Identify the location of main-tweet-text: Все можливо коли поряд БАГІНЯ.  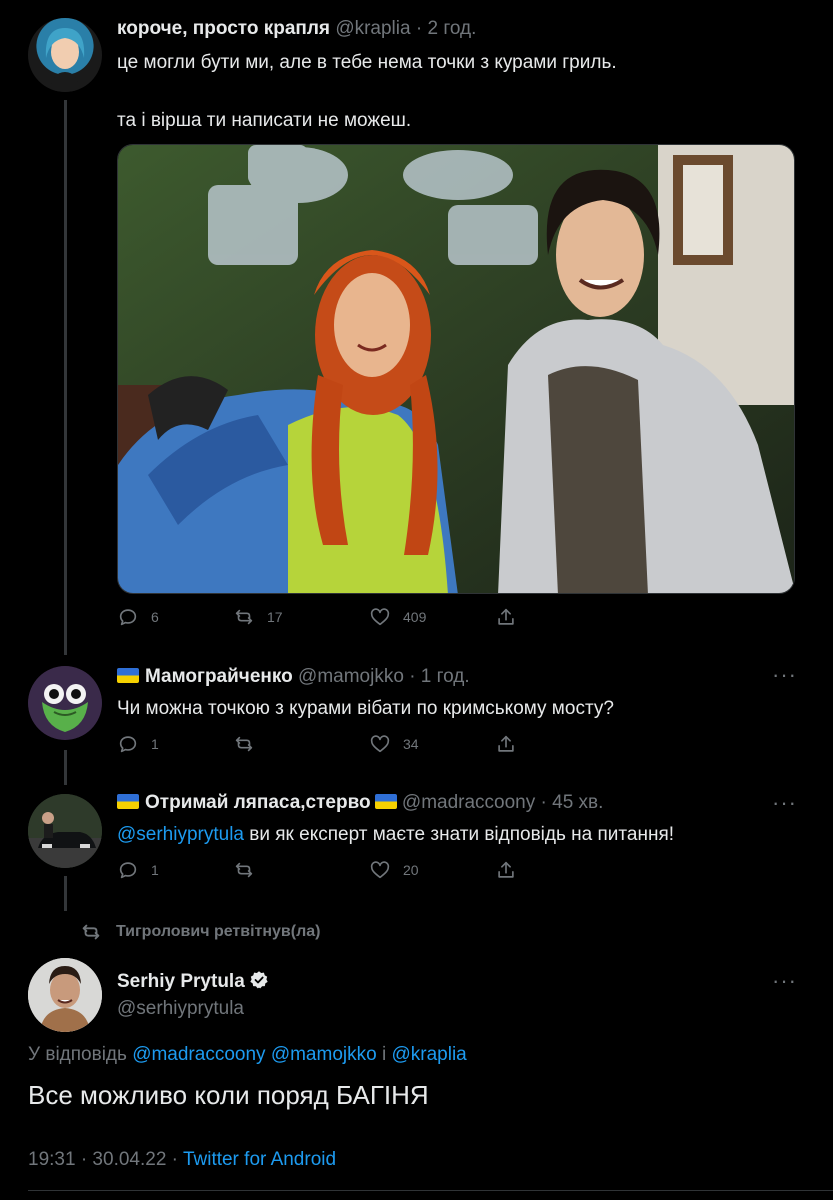
(228, 1095).